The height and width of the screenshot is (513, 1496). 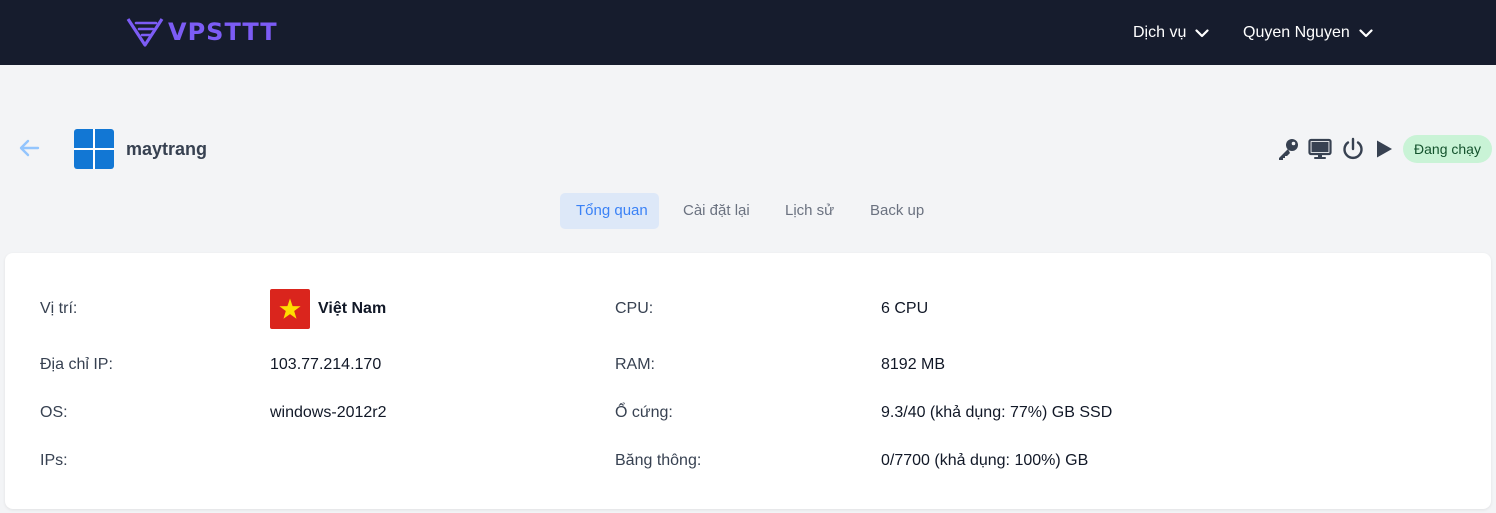 What do you see at coordinates (609, 211) in the screenshot?
I see `tab-overview: Tổng quan` at bounding box center [609, 211].